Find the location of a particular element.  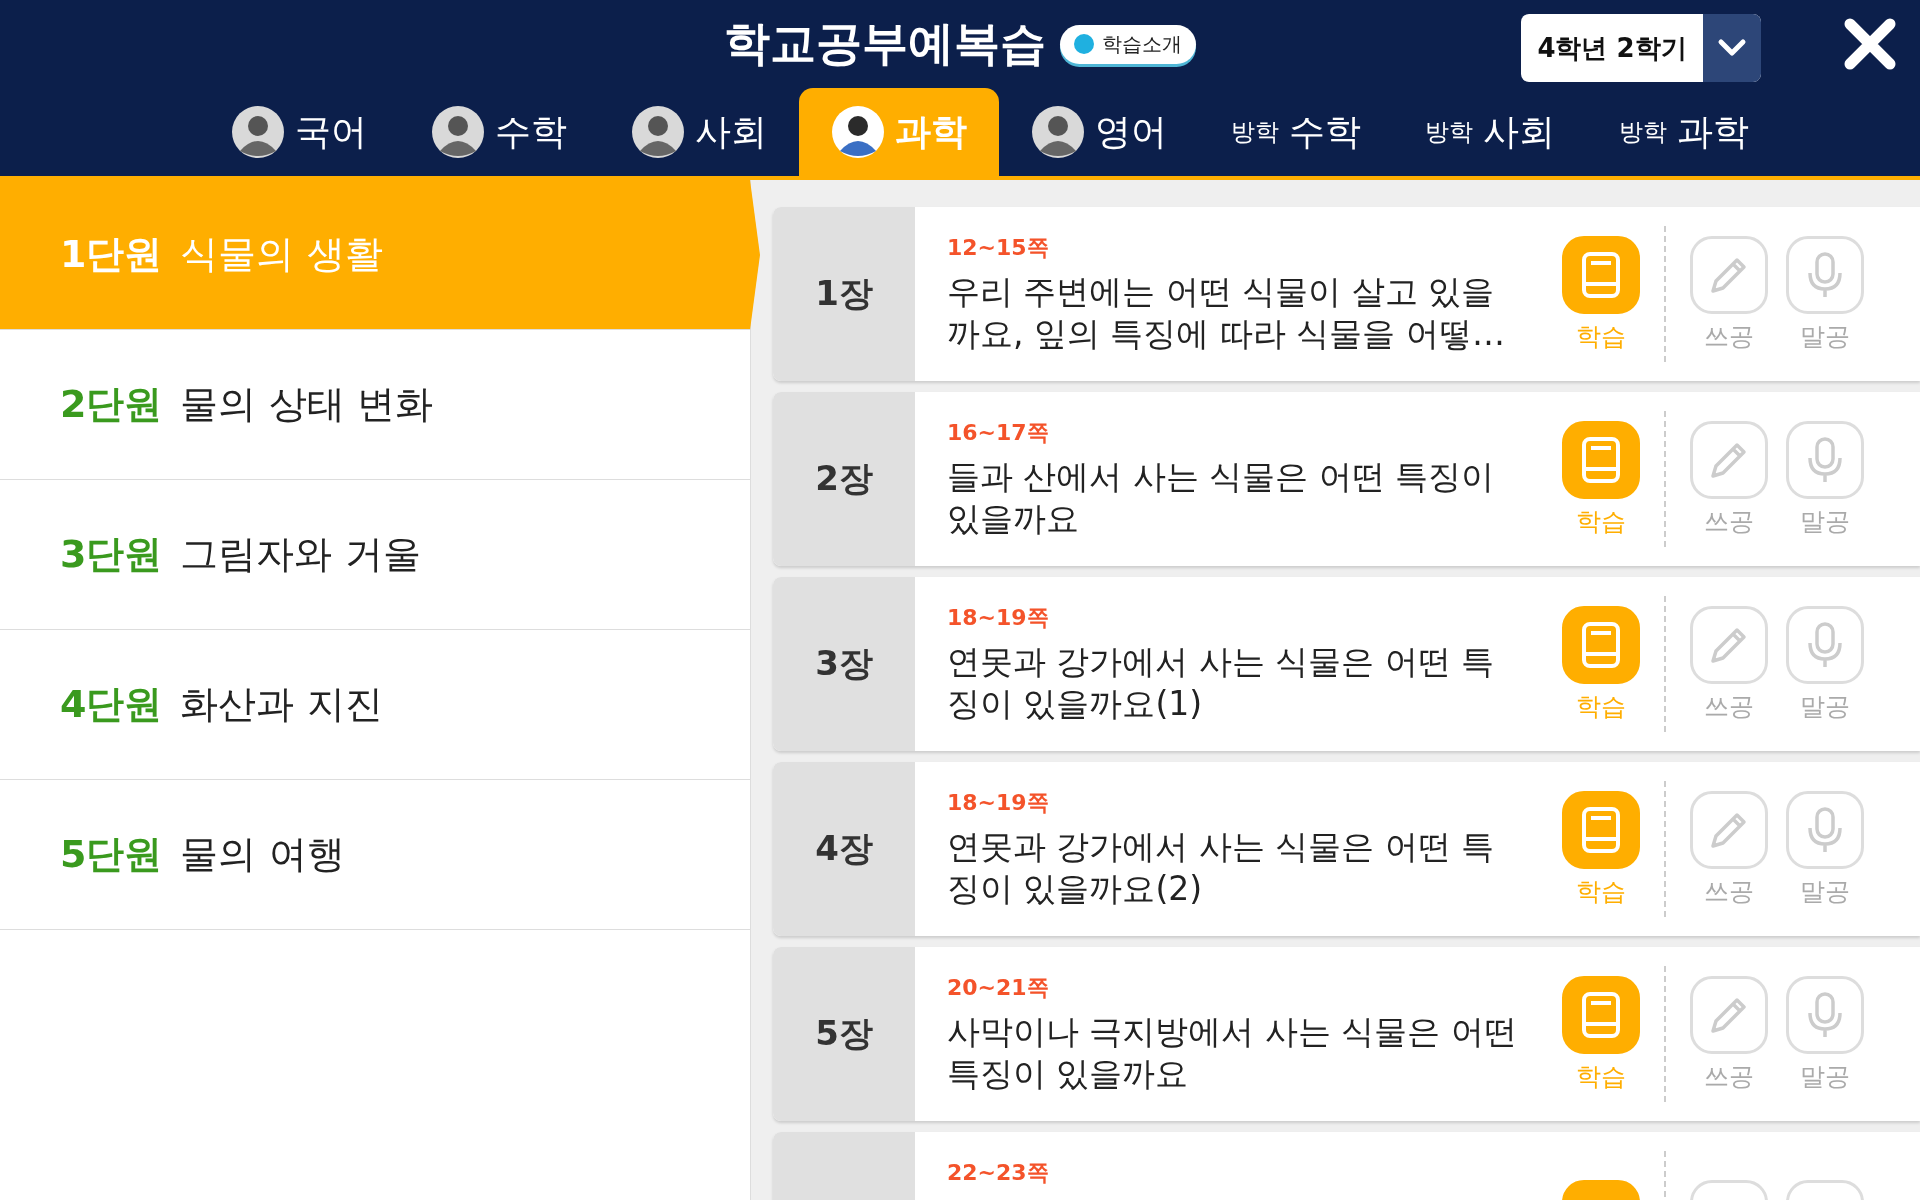

subject-tab: 방학 사회 is located at coordinates (1490, 132).